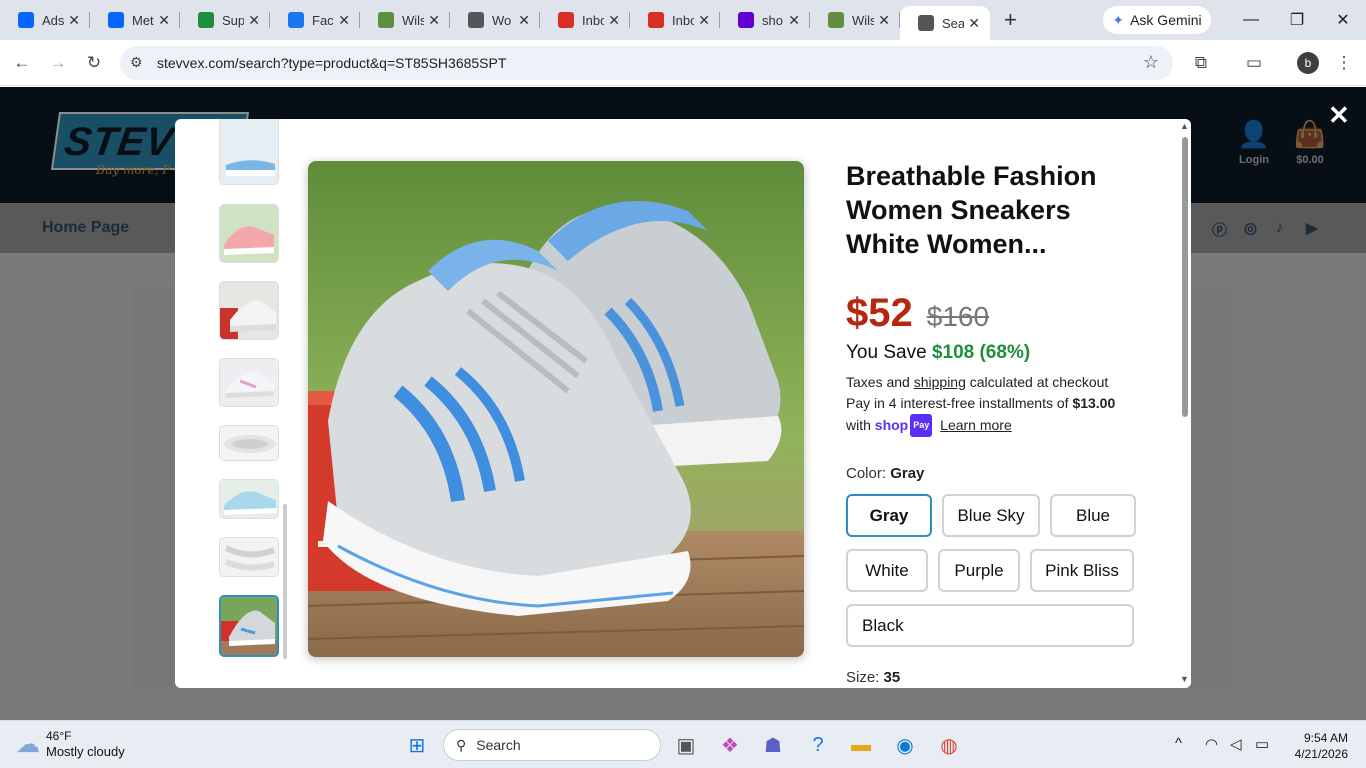 The height and width of the screenshot is (768, 1366). What do you see at coordinates (249, 626) in the screenshot?
I see `thumbnail-selected` at bounding box center [249, 626].